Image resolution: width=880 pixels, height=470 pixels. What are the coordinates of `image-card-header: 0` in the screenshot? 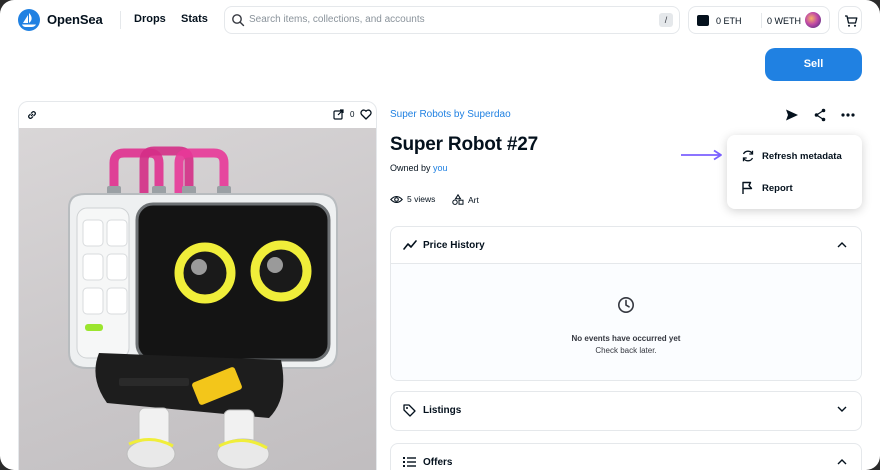 It's located at (197, 115).